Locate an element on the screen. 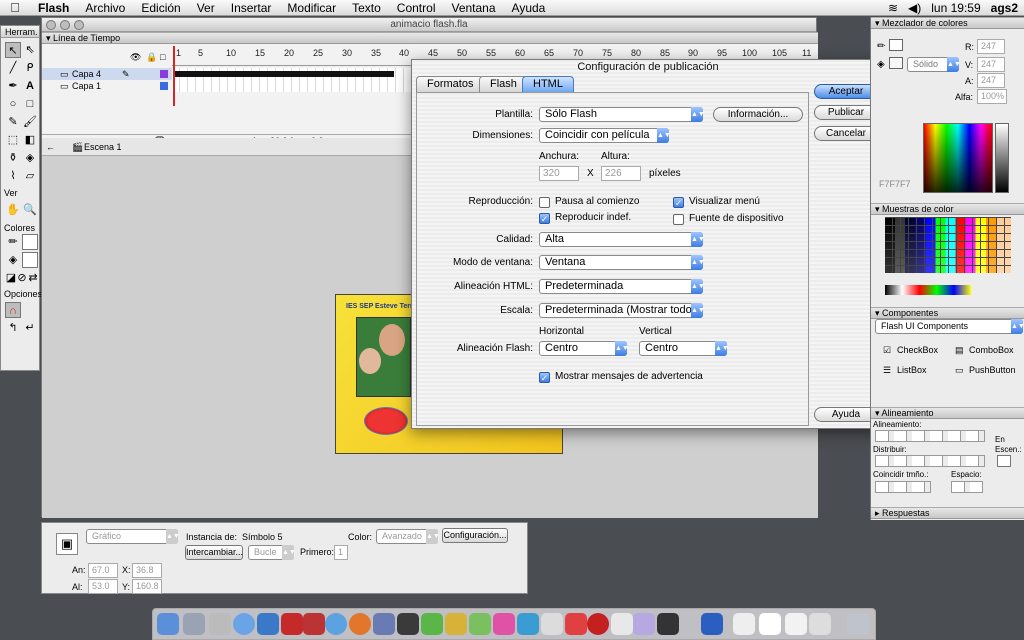  zoom-tool-icon: 🔍 is located at coordinates (30, 210).